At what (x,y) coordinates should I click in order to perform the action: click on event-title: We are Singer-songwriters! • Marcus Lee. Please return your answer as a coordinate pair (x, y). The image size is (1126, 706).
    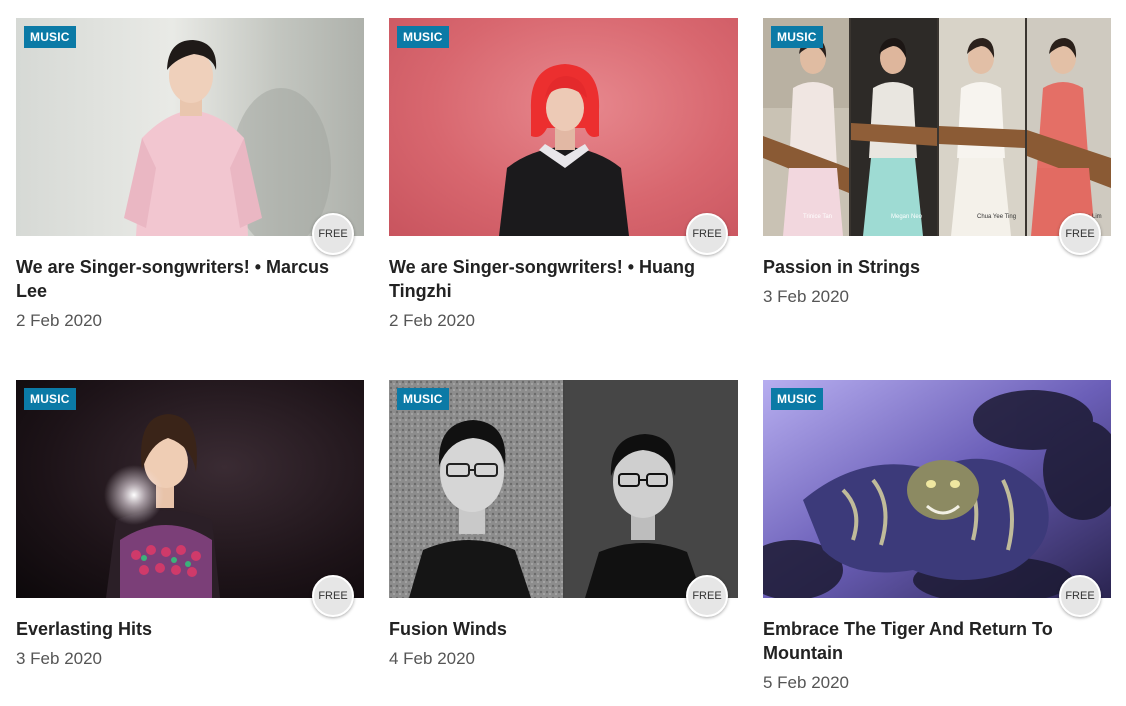
    Looking at the image, I should click on (190, 279).